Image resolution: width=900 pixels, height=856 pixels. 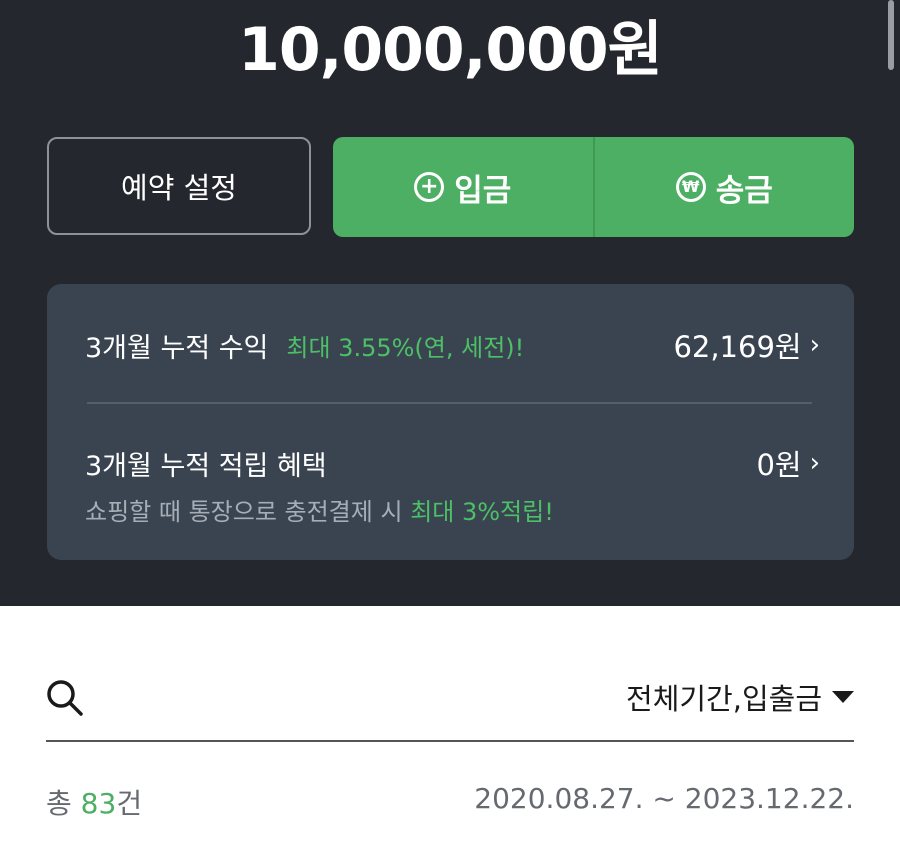 I want to click on card-divider, so click(x=449, y=403).